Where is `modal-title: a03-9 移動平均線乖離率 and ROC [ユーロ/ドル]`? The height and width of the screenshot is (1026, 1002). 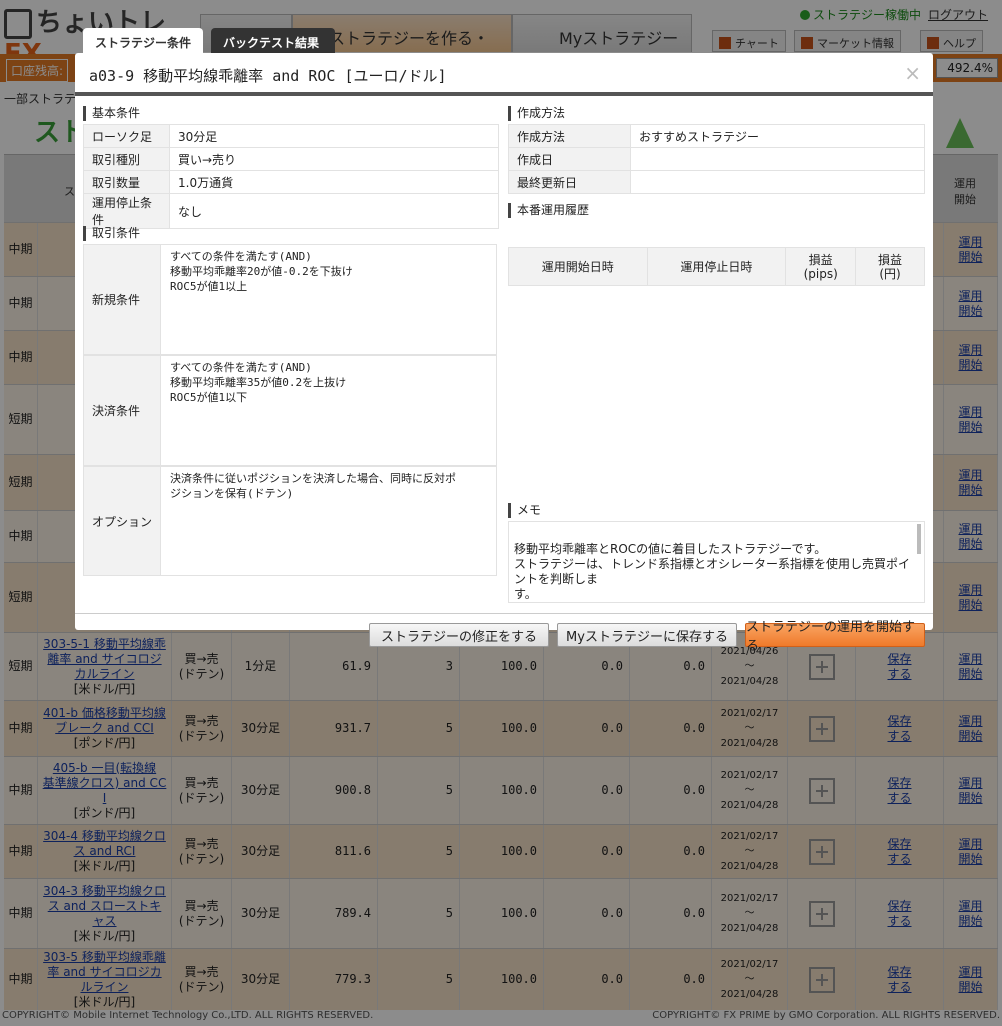 modal-title: a03-9 移動平均線乖離率 and ROC [ユーロ/ドル] is located at coordinates (268, 76).